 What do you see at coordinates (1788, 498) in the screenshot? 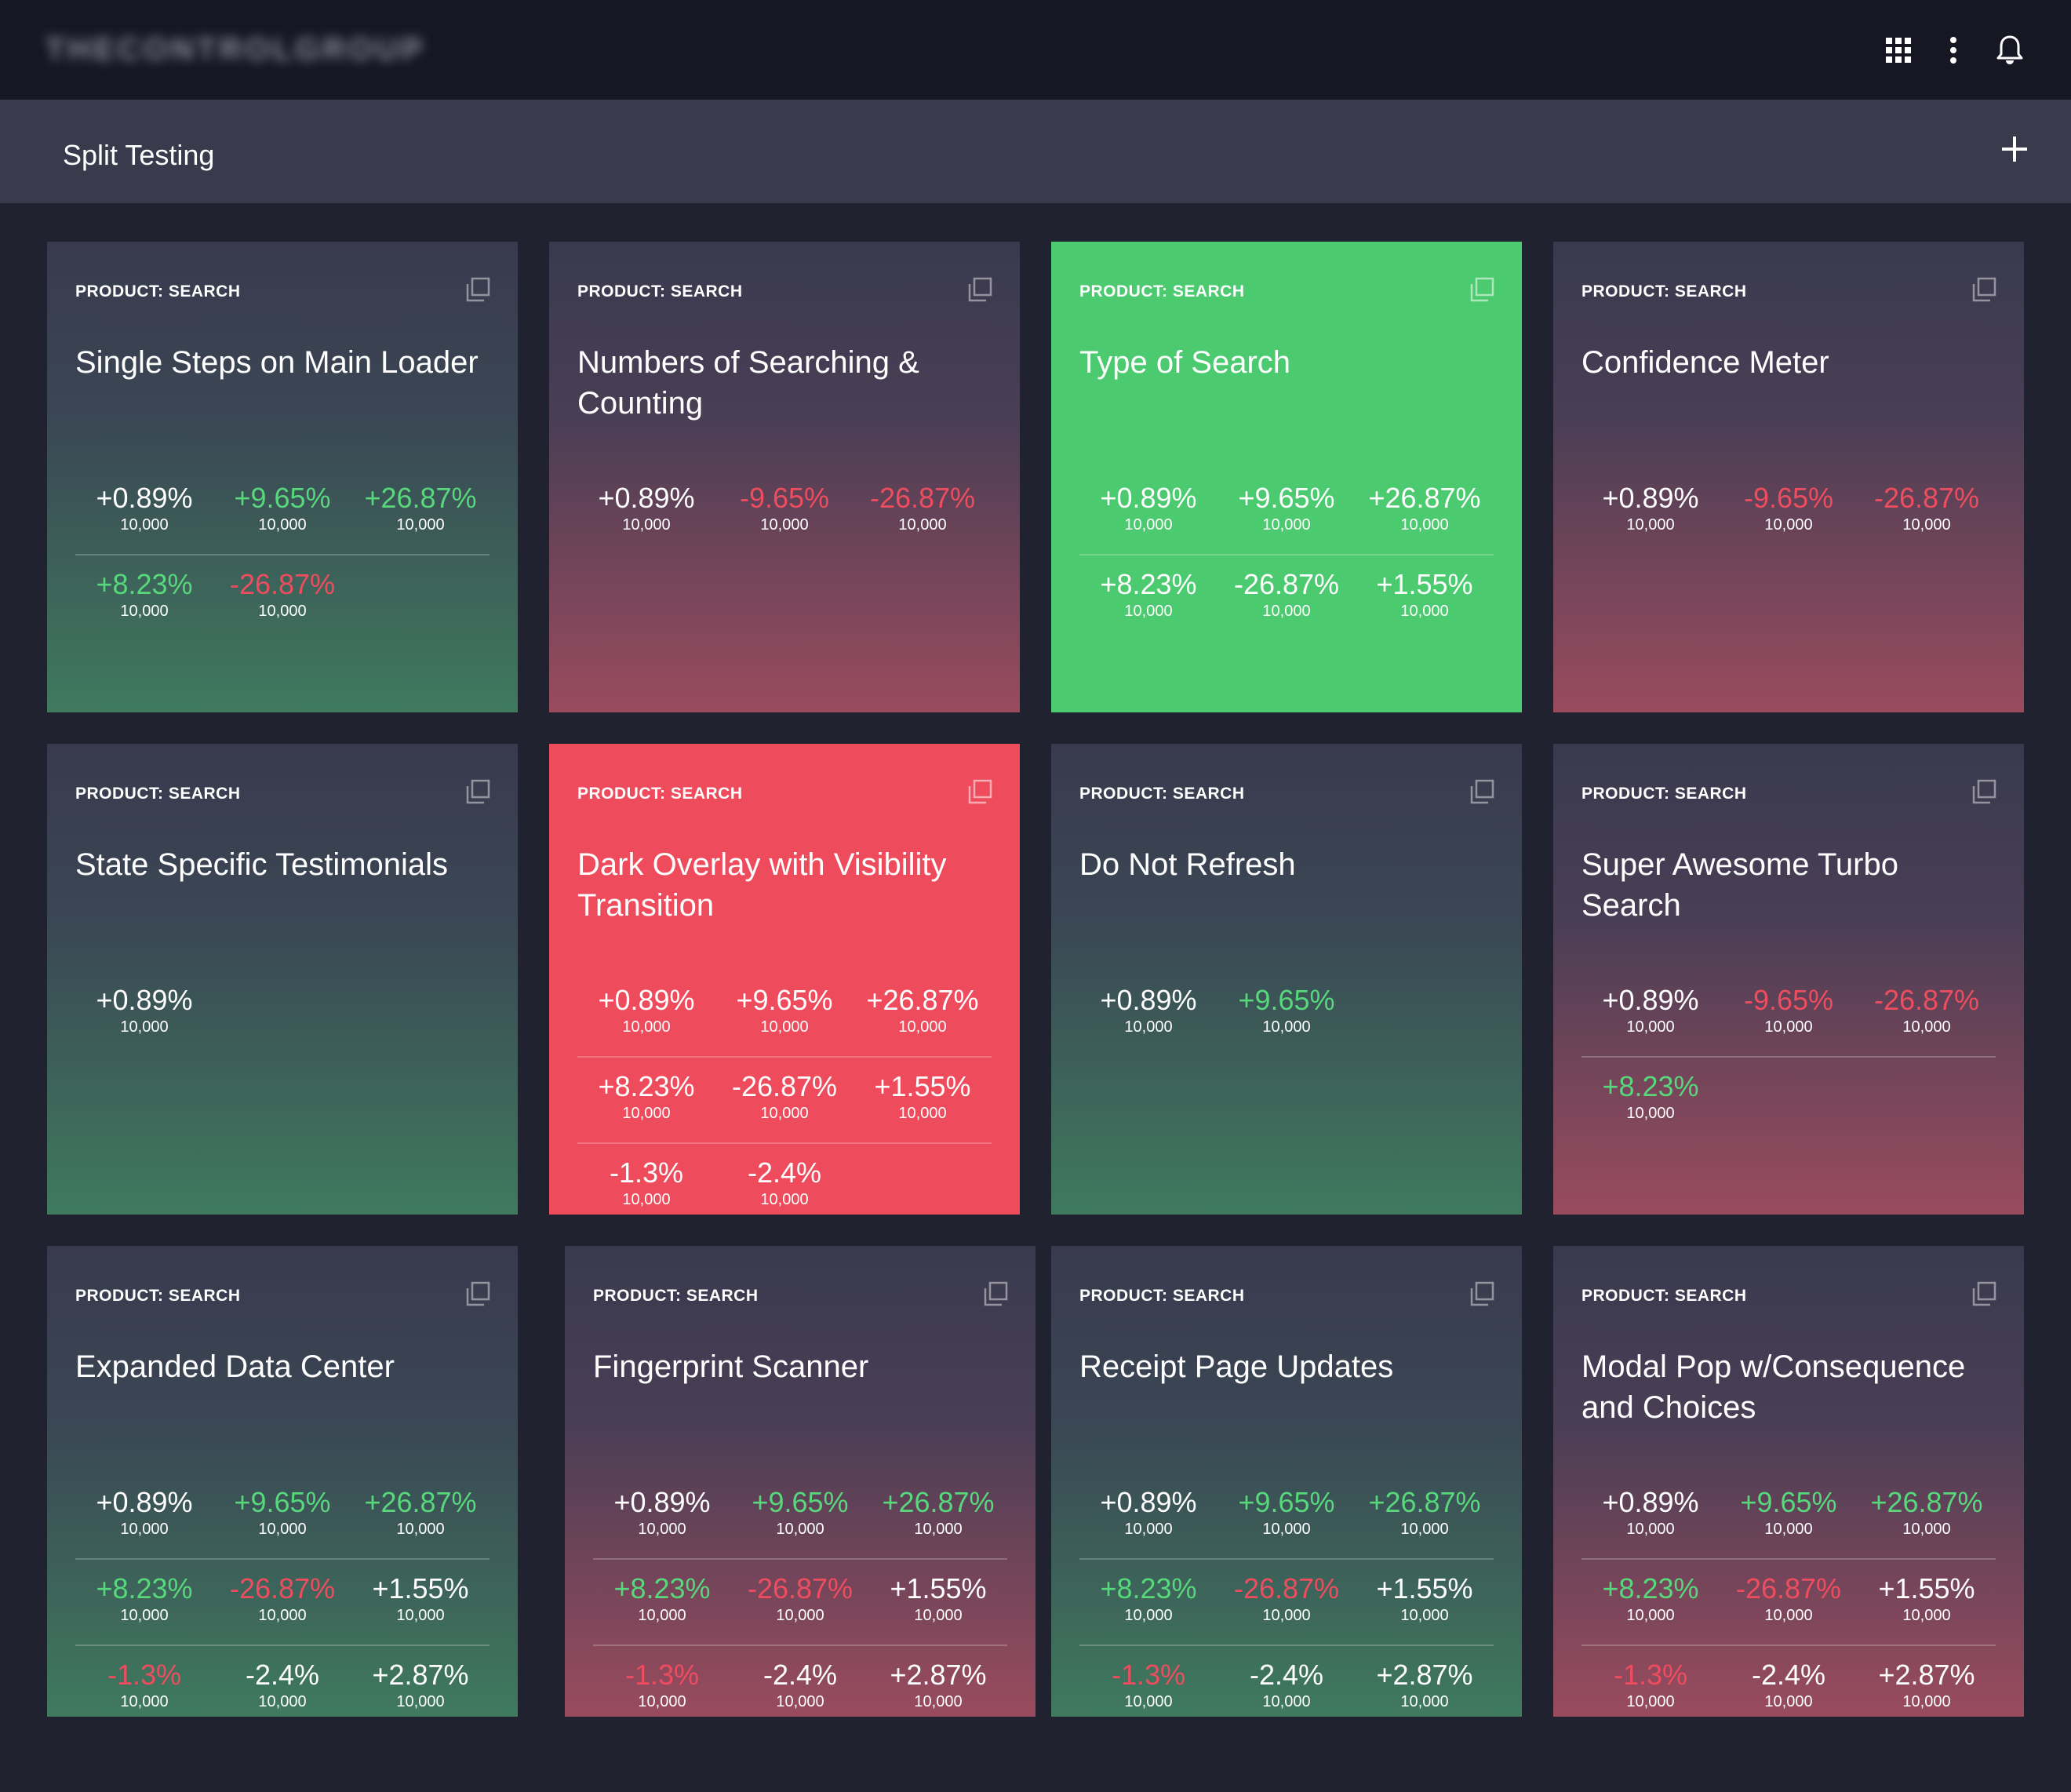
I see `metric-percent: -9.65%` at bounding box center [1788, 498].